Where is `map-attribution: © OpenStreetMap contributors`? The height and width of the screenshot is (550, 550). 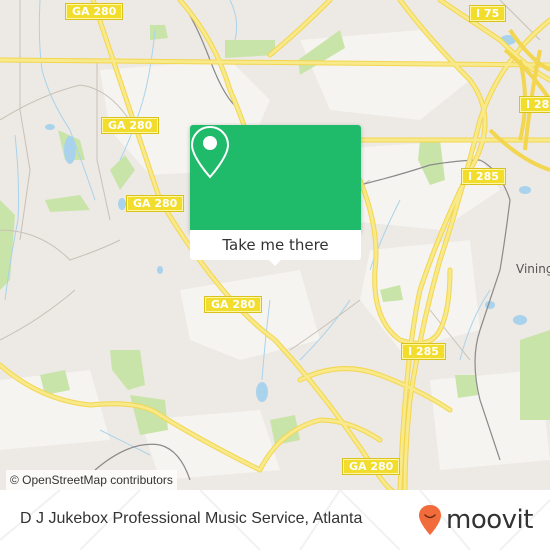
map-attribution: © OpenStreetMap contributors is located at coordinates (91, 480).